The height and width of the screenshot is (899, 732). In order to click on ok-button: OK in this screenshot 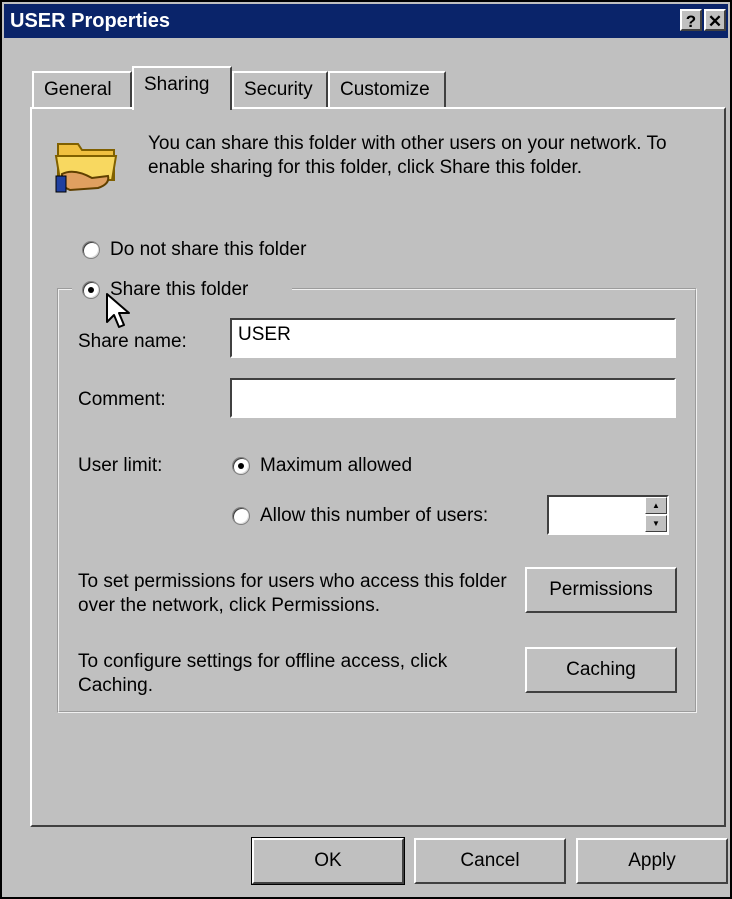, I will do `click(328, 861)`.